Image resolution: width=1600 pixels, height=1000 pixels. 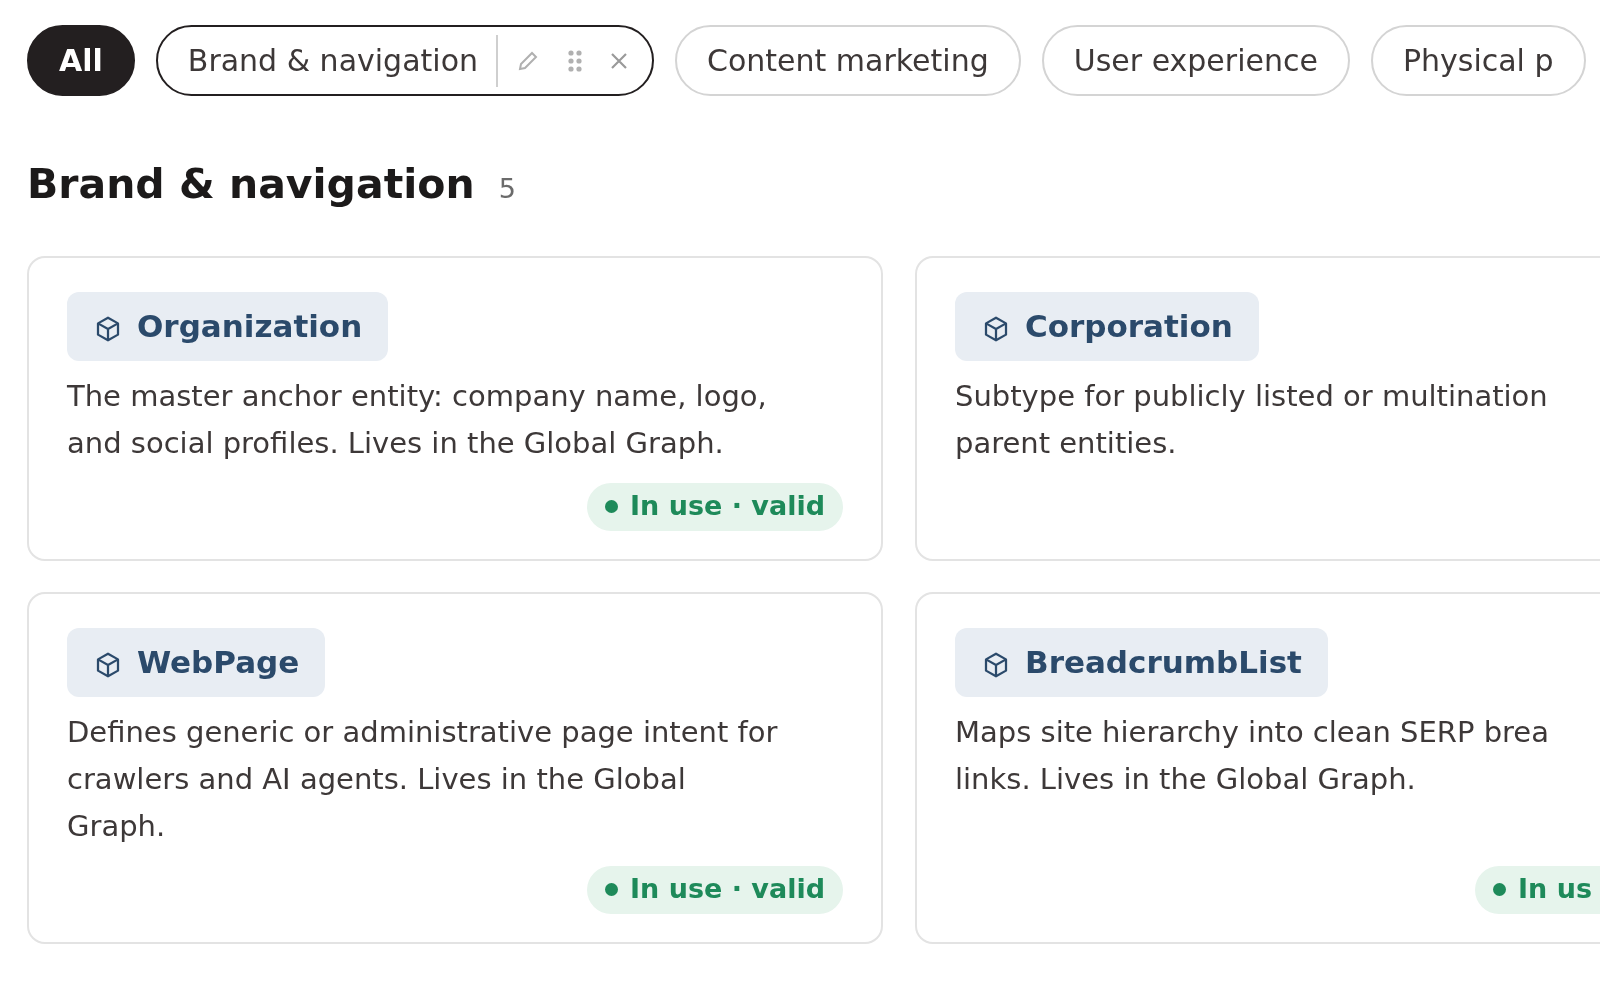 What do you see at coordinates (218, 662) in the screenshot?
I see `schema-name: WebPage` at bounding box center [218, 662].